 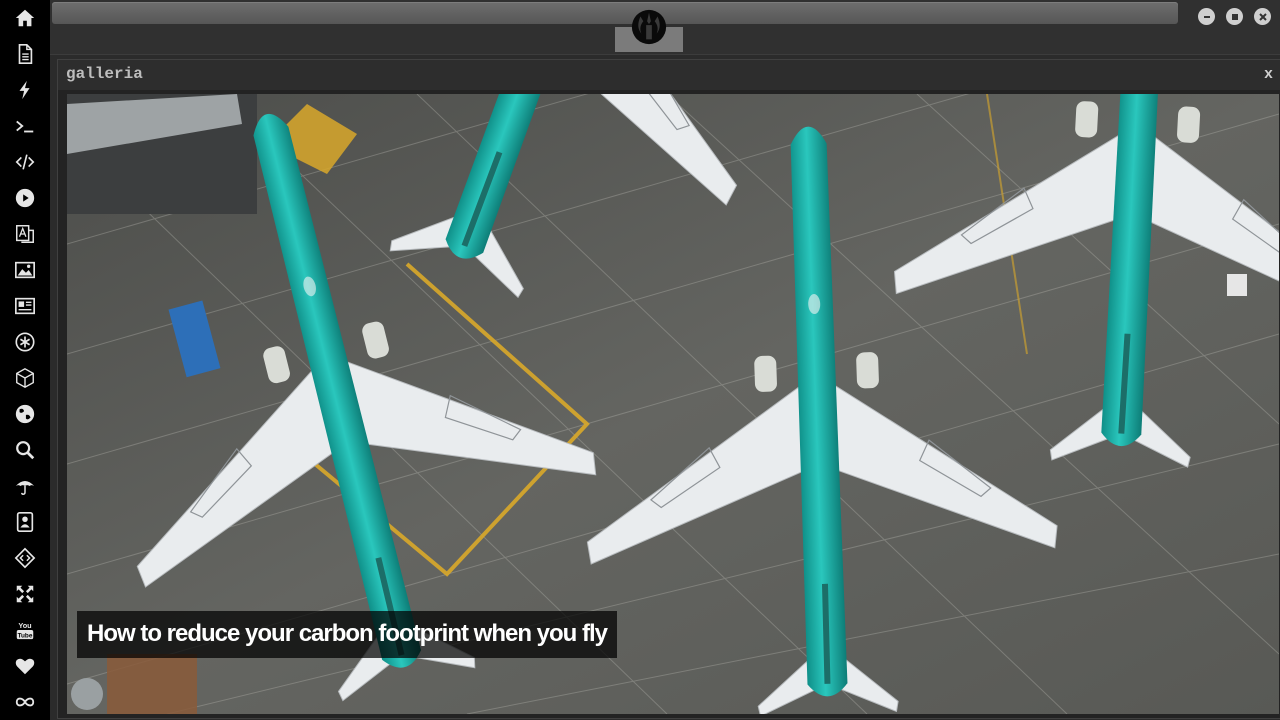 What do you see at coordinates (615, 13) in the screenshot?
I see `address-bar` at bounding box center [615, 13].